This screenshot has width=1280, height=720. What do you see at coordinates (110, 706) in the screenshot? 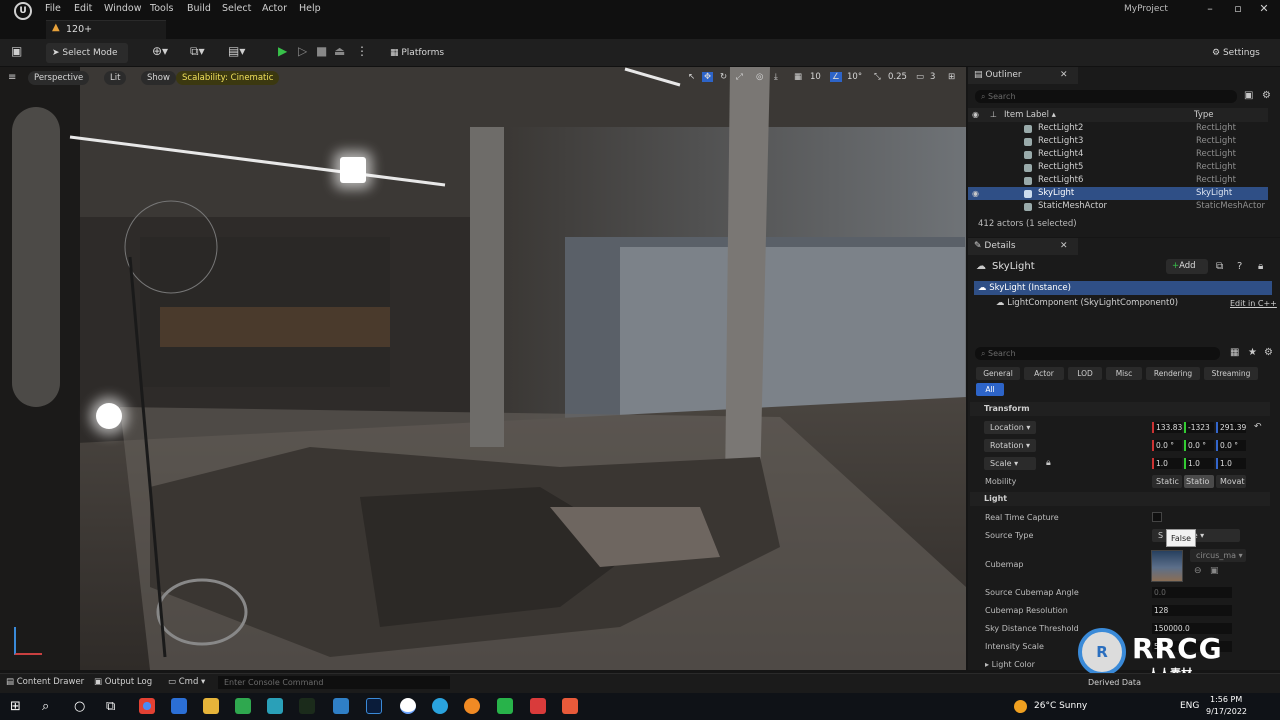
I see `task-view-icon: ⧉` at bounding box center [110, 706].